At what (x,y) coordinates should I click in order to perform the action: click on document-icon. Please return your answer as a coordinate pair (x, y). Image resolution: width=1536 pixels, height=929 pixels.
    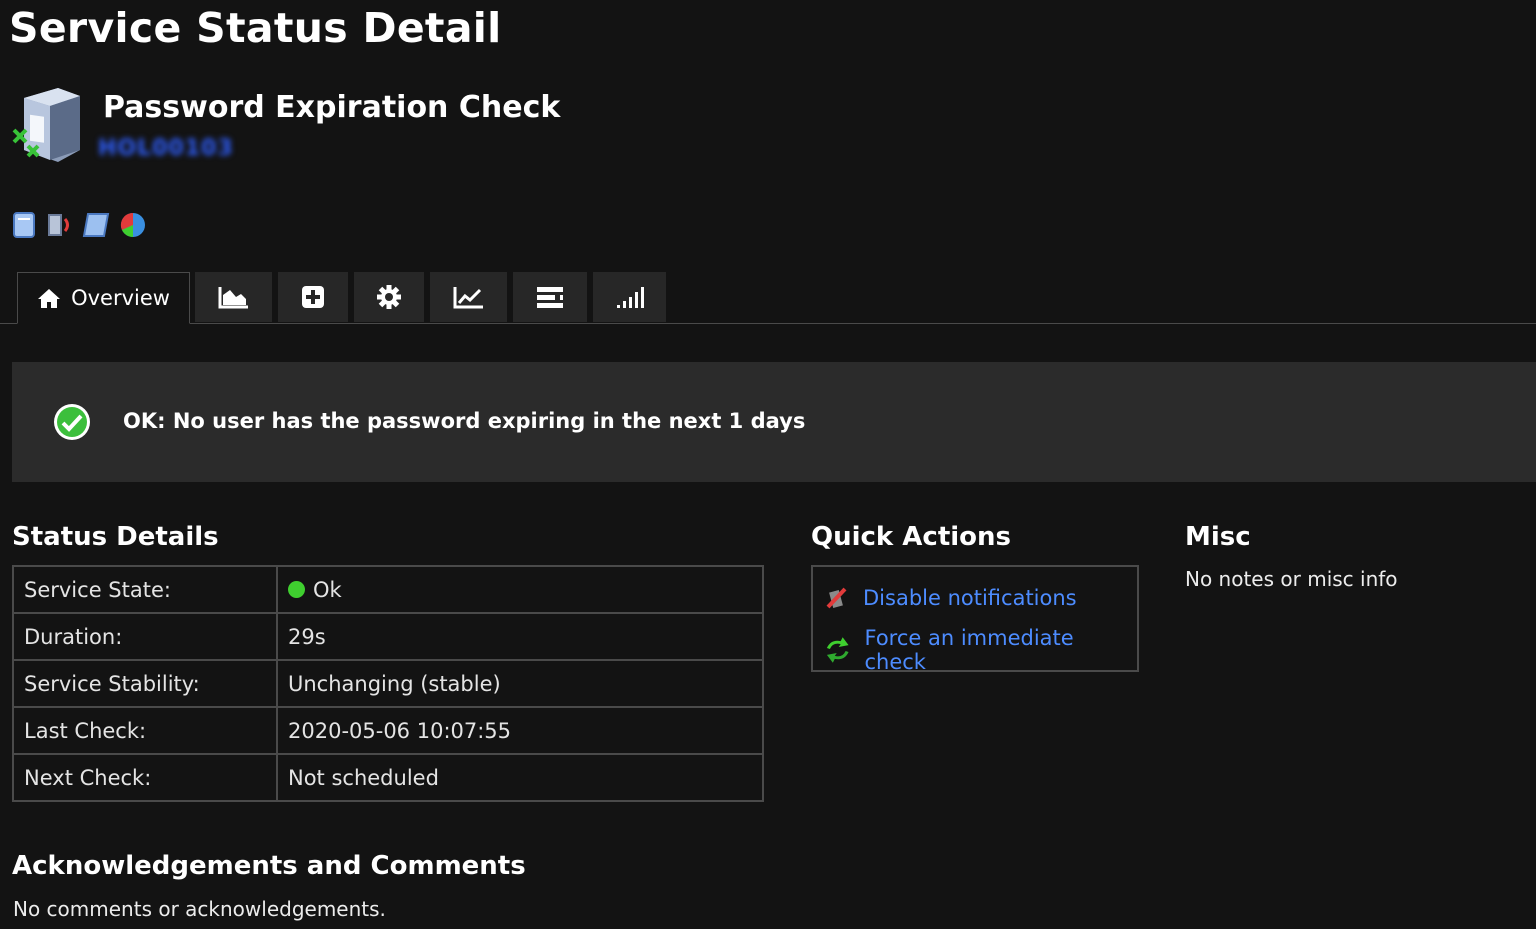
    Looking at the image, I should click on (26, 226).